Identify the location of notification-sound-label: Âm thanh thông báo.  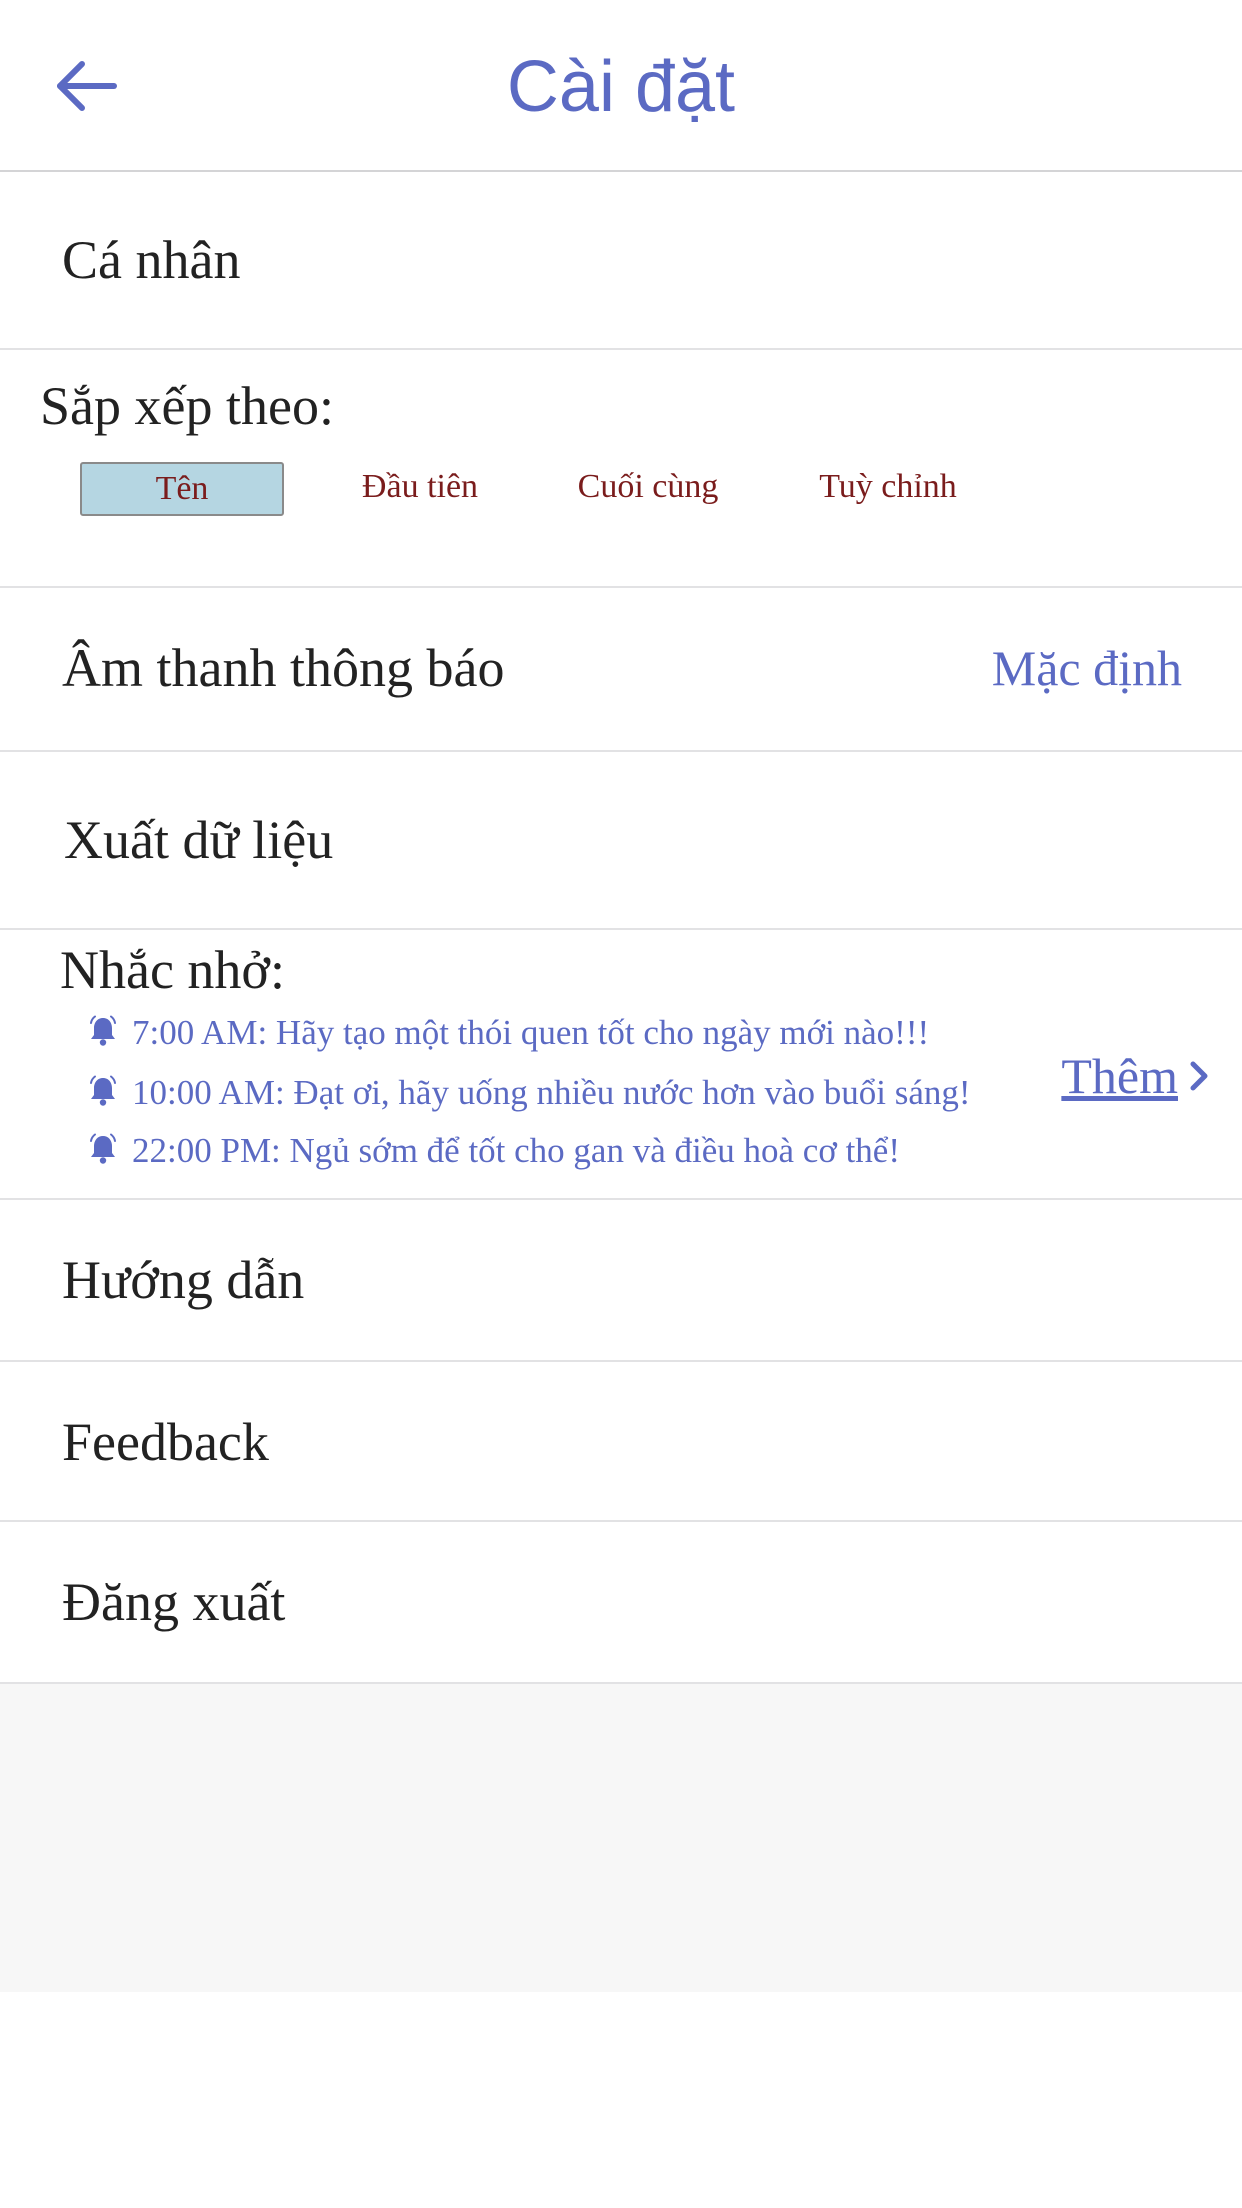
(283, 668).